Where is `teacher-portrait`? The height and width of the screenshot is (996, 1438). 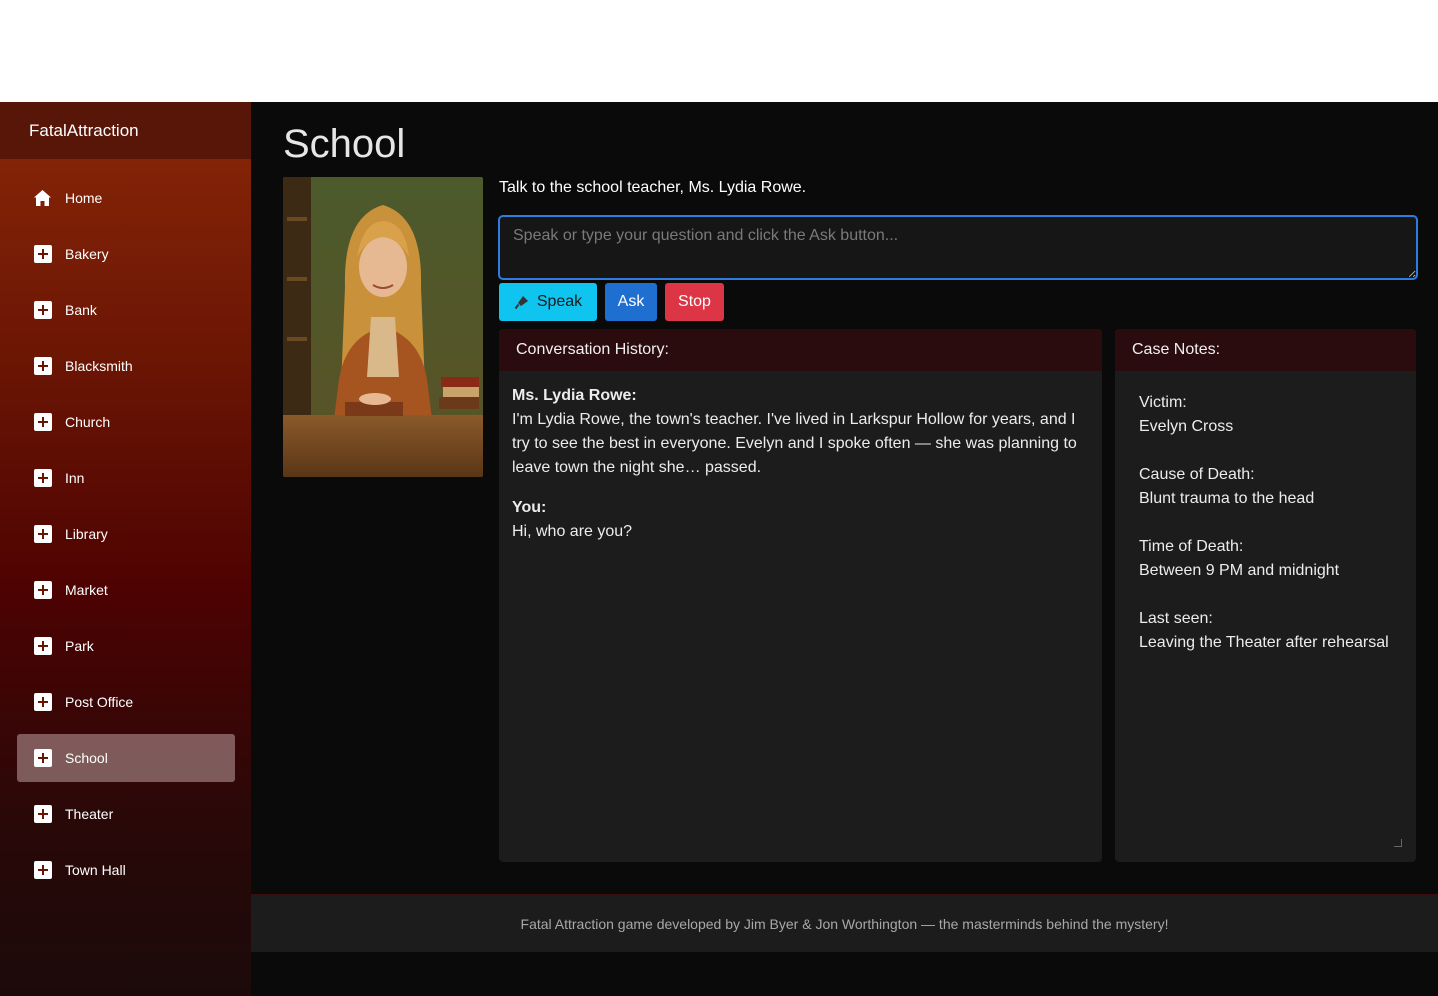 teacher-portrait is located at coordinates (383, 327).